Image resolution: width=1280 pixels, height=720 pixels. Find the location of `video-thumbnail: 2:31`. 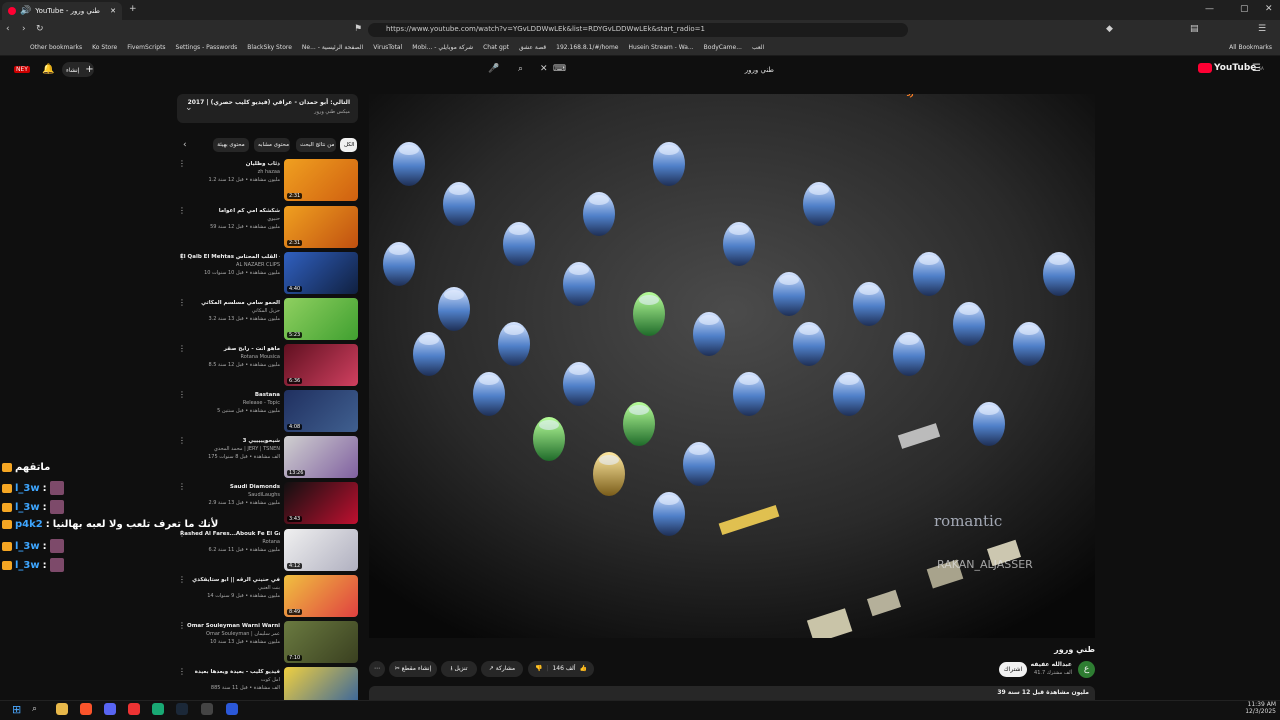

video-thumbnail: 2:31 is located at coordinates (321, 180).